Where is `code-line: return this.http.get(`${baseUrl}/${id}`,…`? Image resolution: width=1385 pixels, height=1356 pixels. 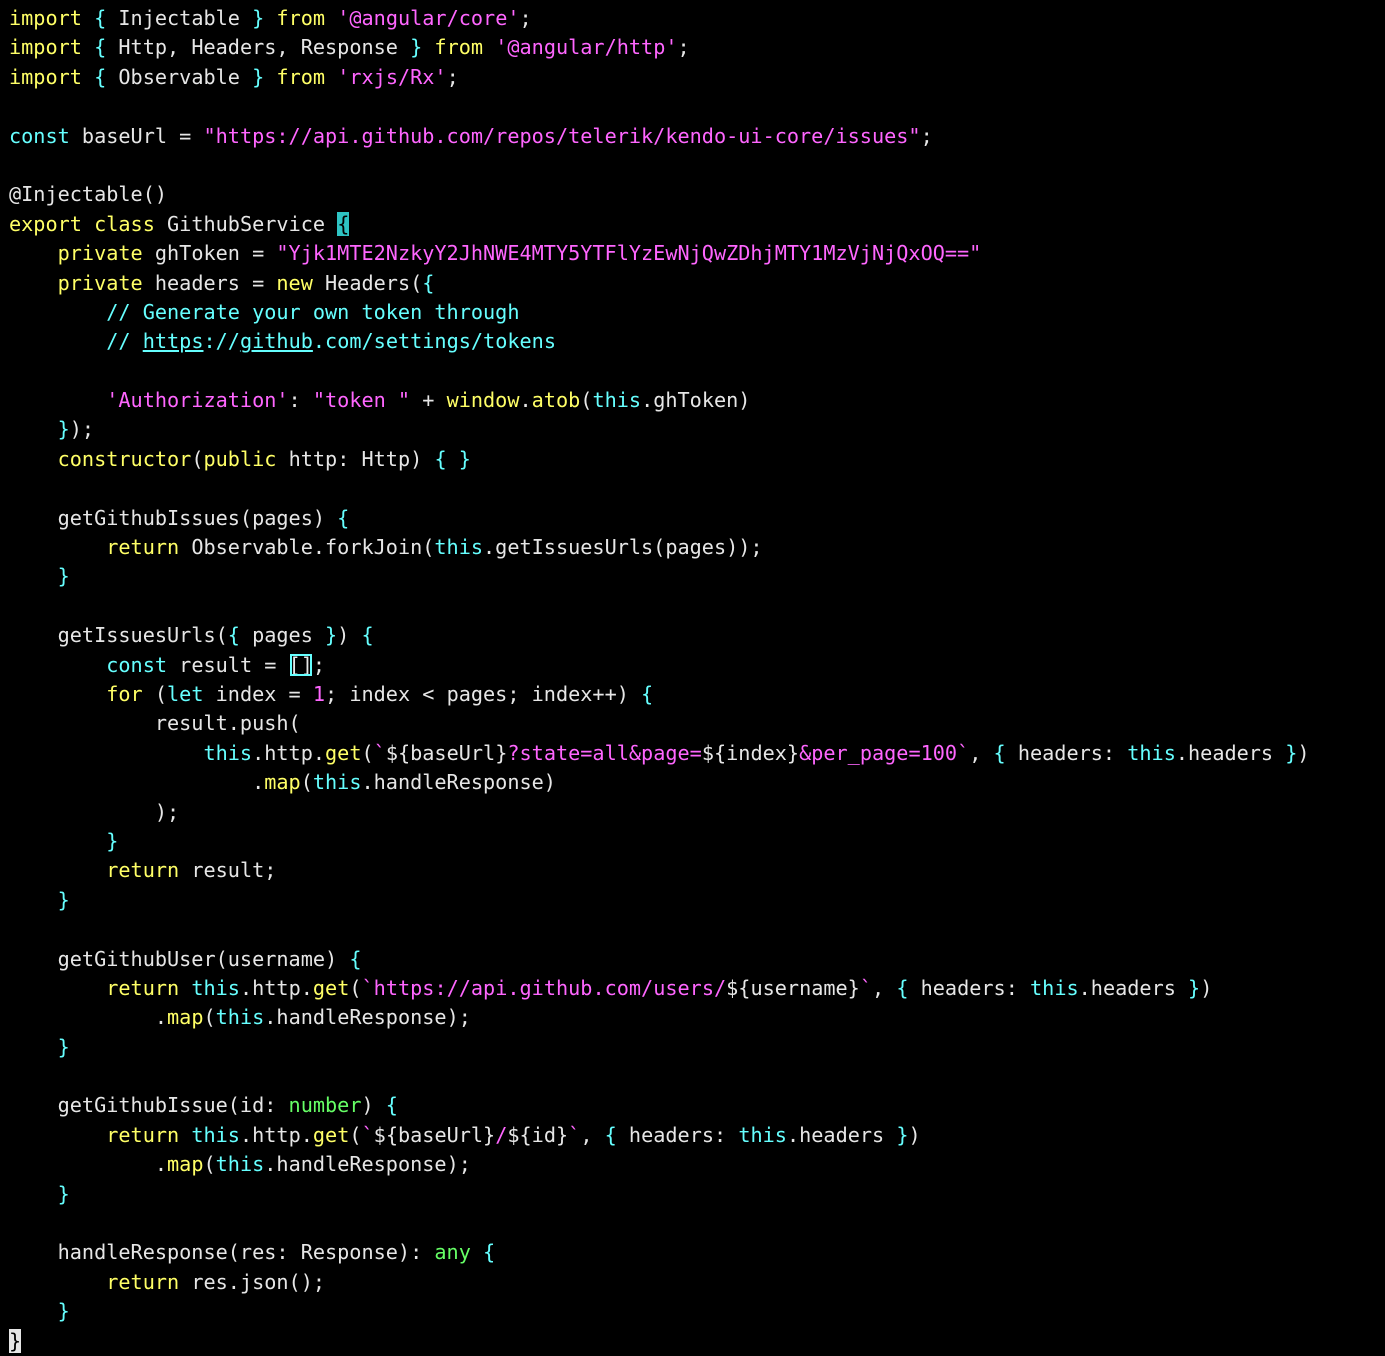
code-line: return this.http.get(`${baseUrl}/${id}`,… is located at coordinates (694, 1135).